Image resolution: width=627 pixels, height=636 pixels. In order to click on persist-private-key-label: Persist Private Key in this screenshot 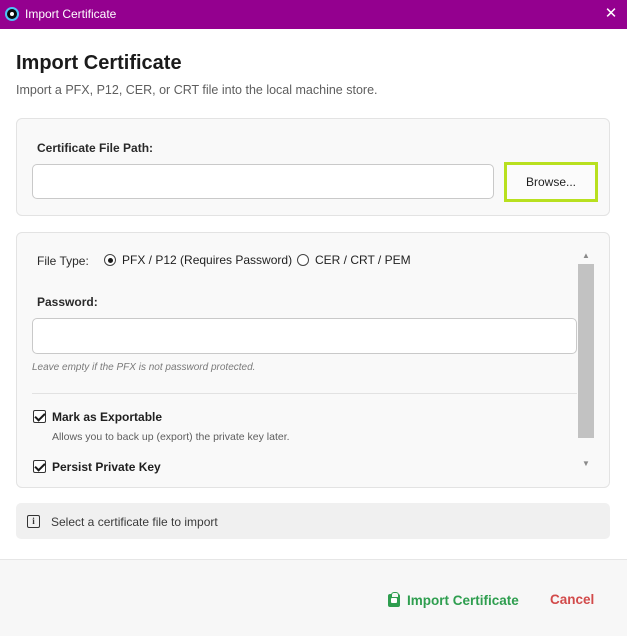, I will do `click(106, 467)`.